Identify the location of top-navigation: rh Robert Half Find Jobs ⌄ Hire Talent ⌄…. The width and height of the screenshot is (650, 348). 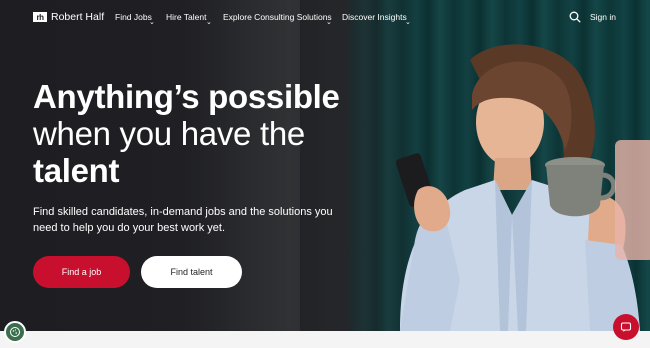
(325, 17).